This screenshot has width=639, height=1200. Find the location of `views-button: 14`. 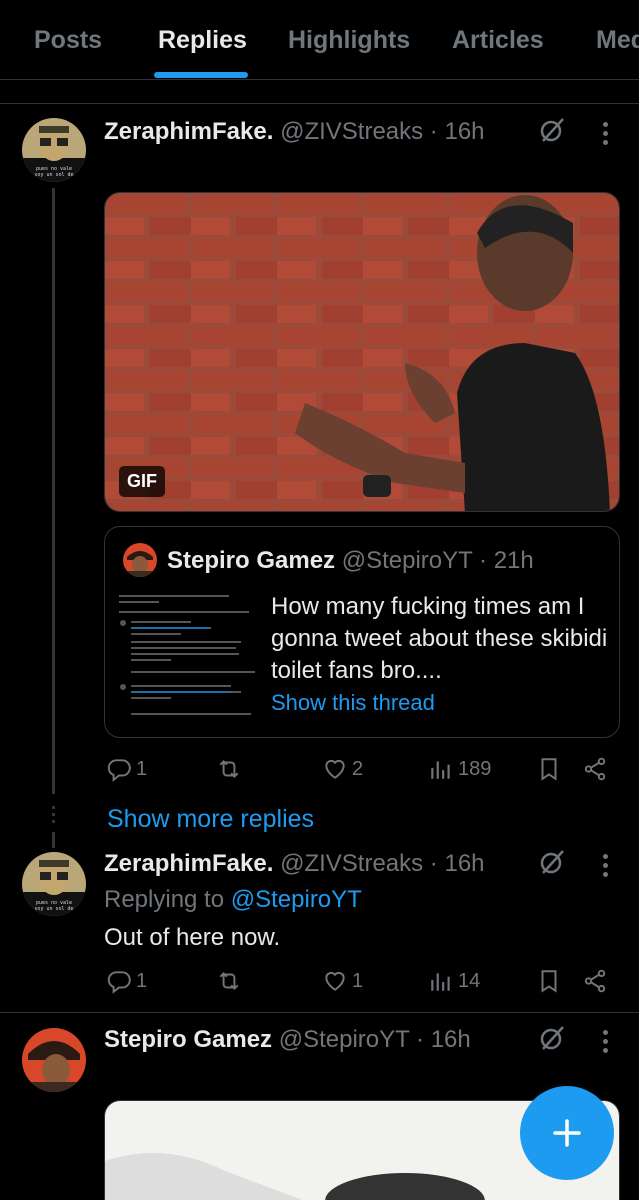

views-button: 14 is located at coordinates (454, 981).